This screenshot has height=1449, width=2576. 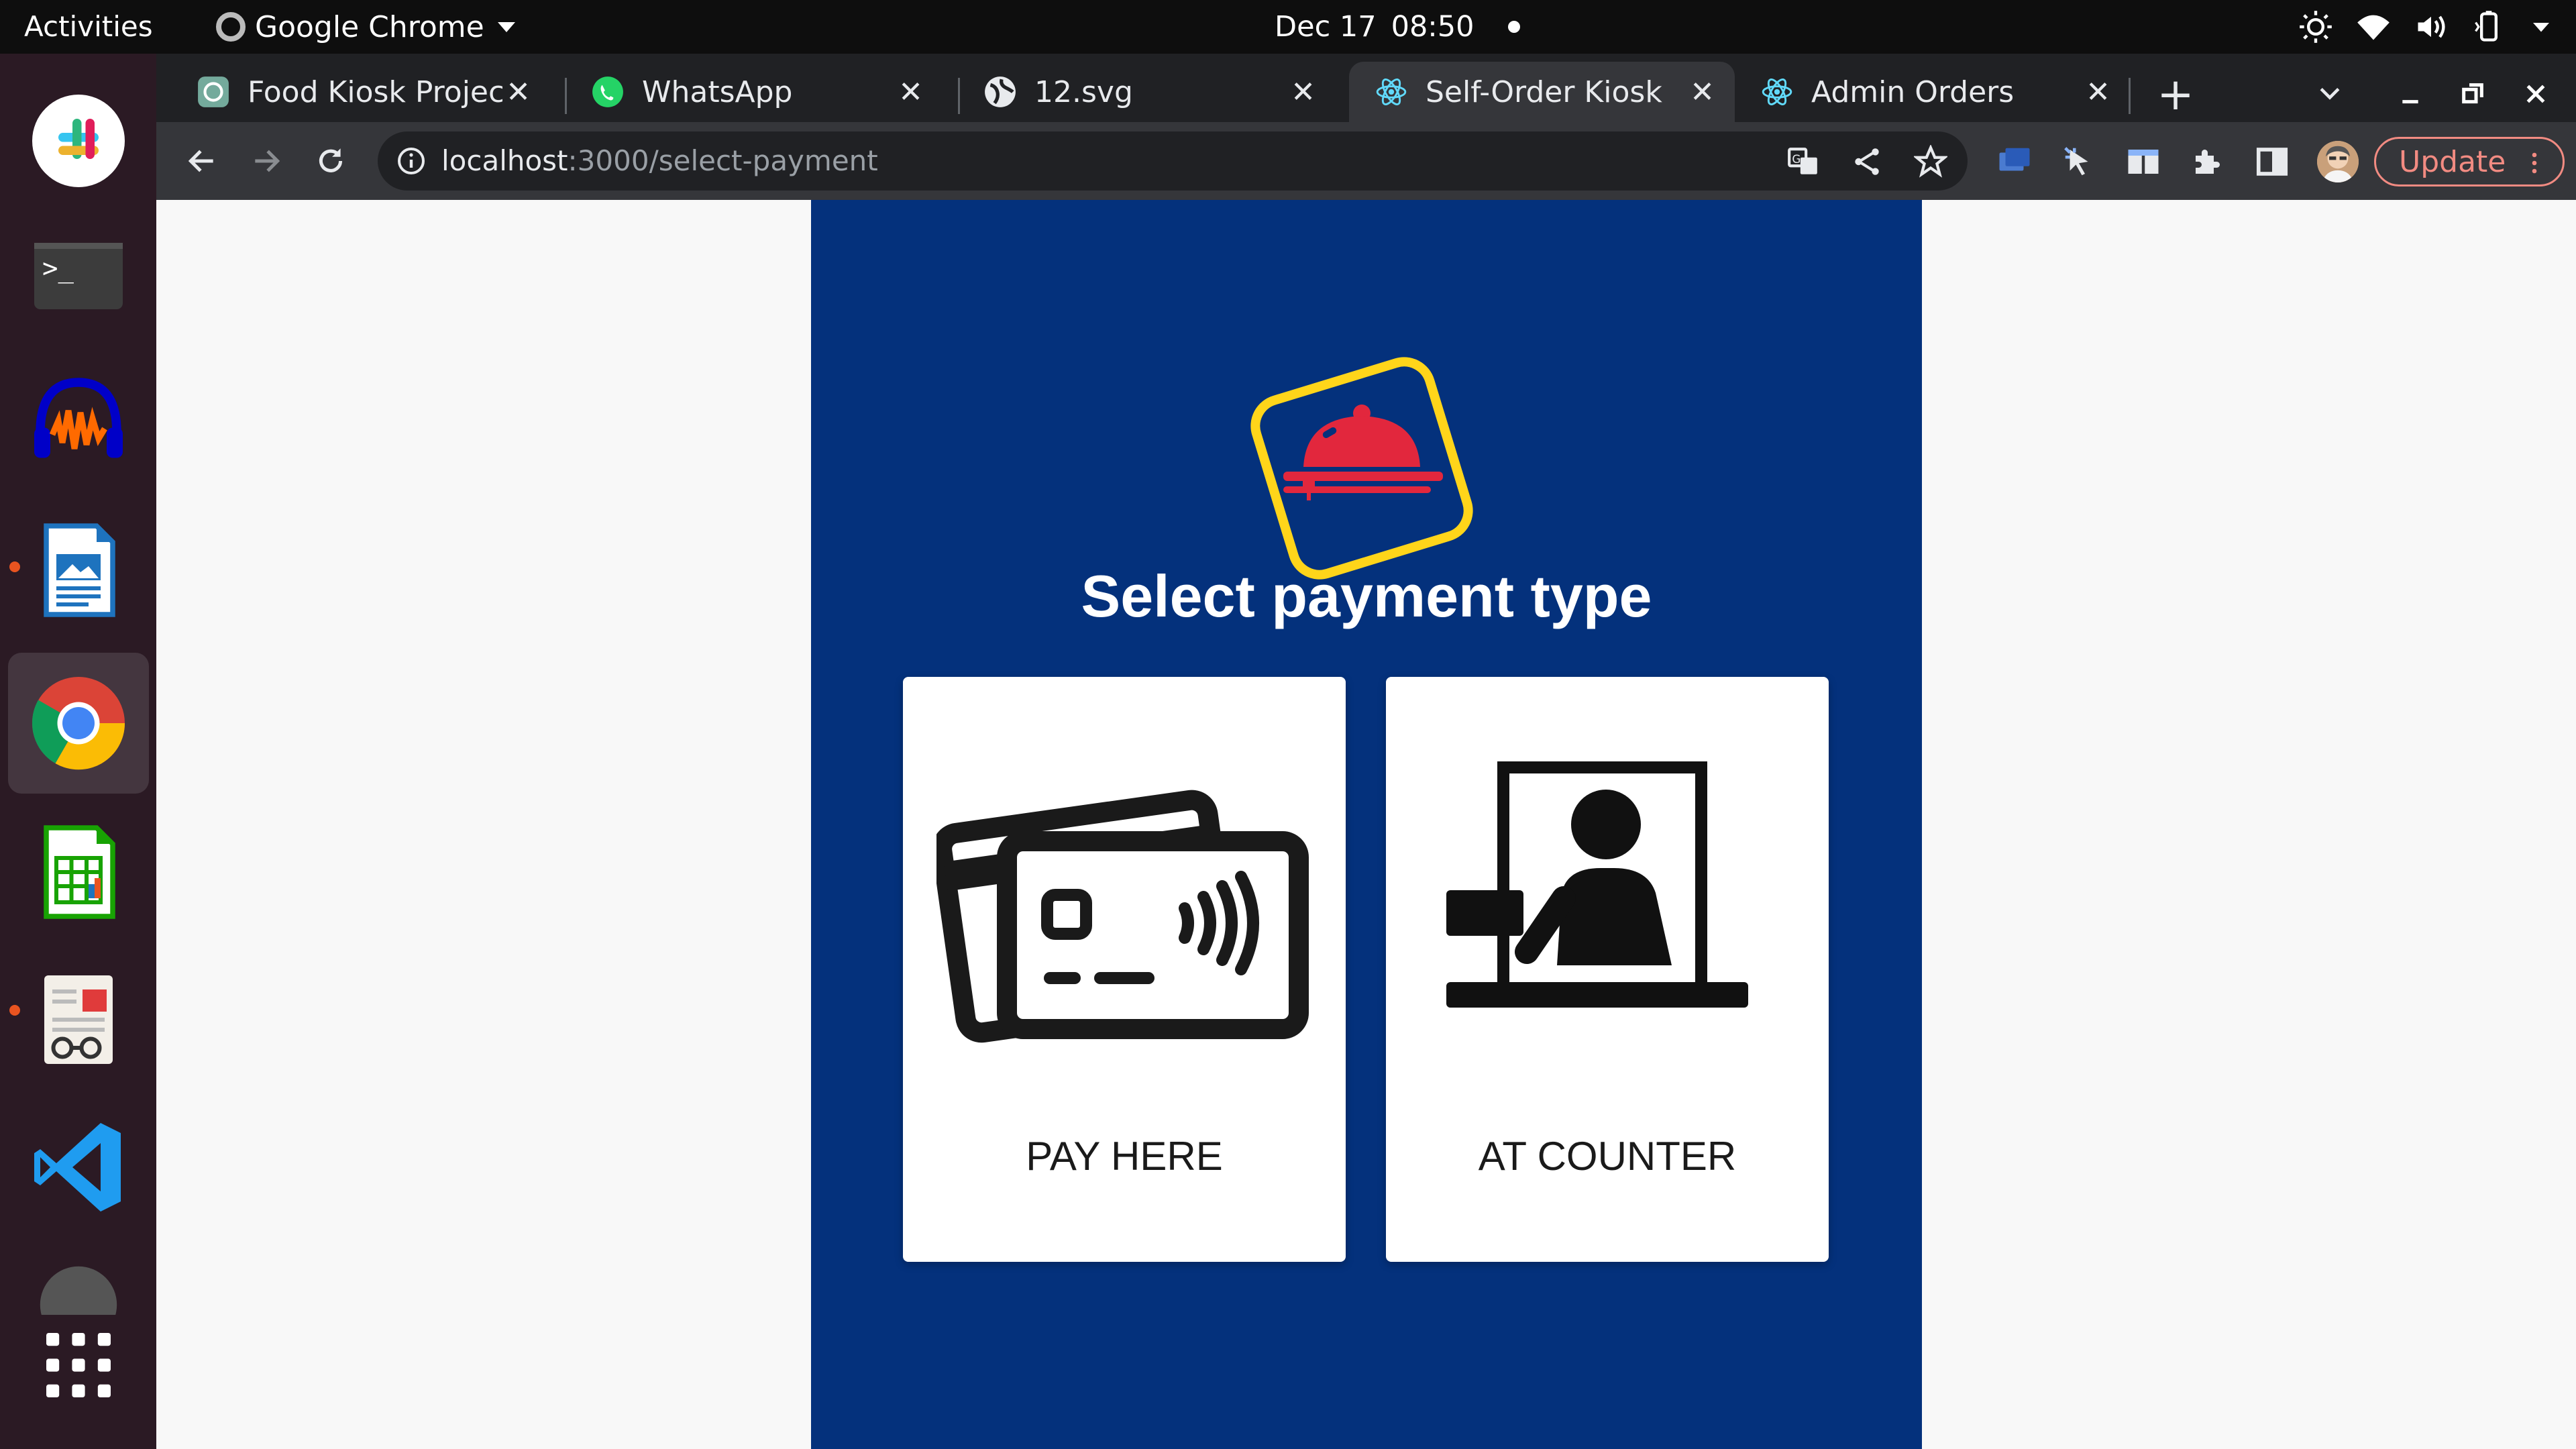 I want to click on close-icon, so click(x=2535, y=94).